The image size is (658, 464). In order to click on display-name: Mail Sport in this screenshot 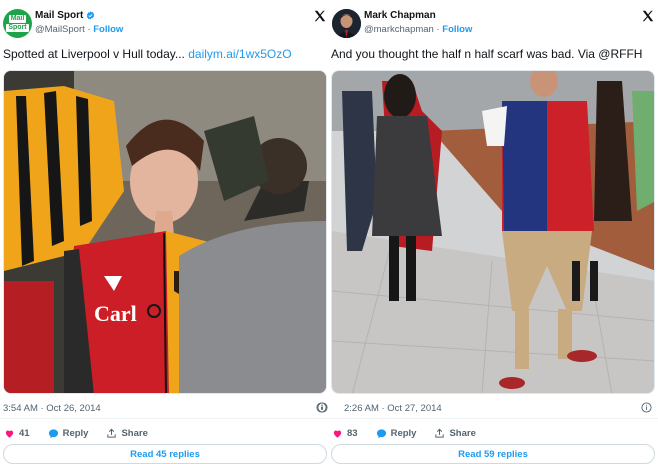, I will do `click(59, 15)`.